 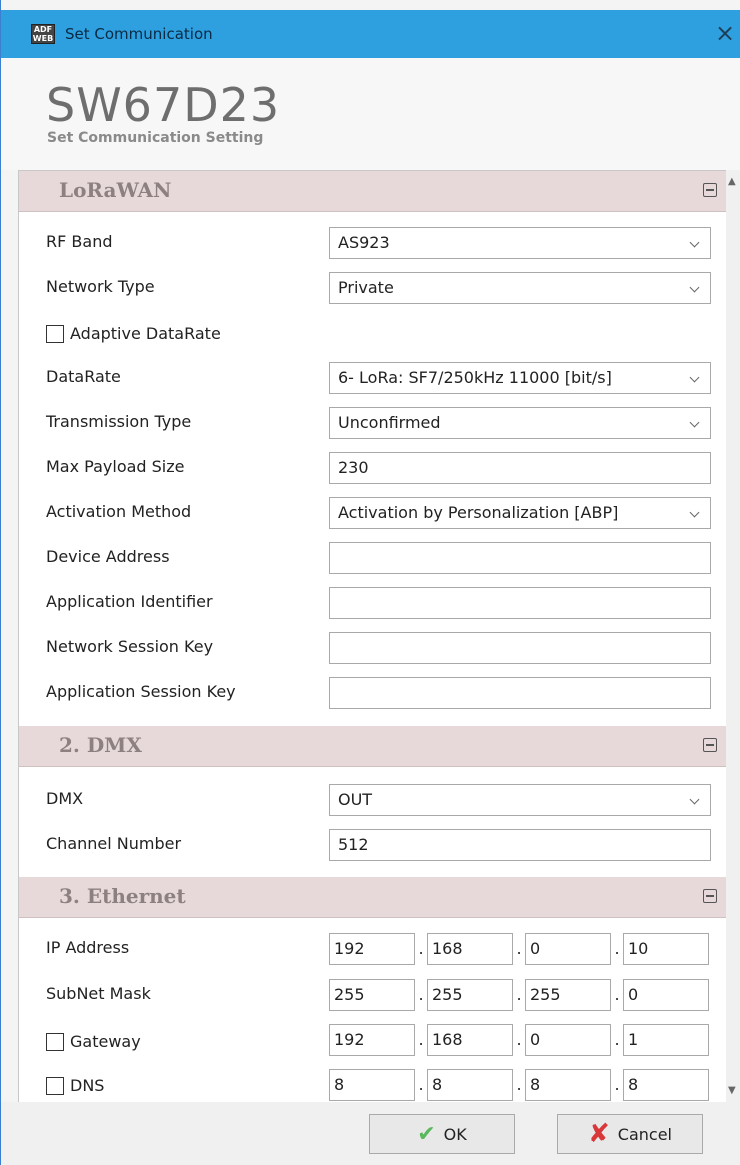 I want to click on subnet-octet-4: 0, so click(x=666, y=995).